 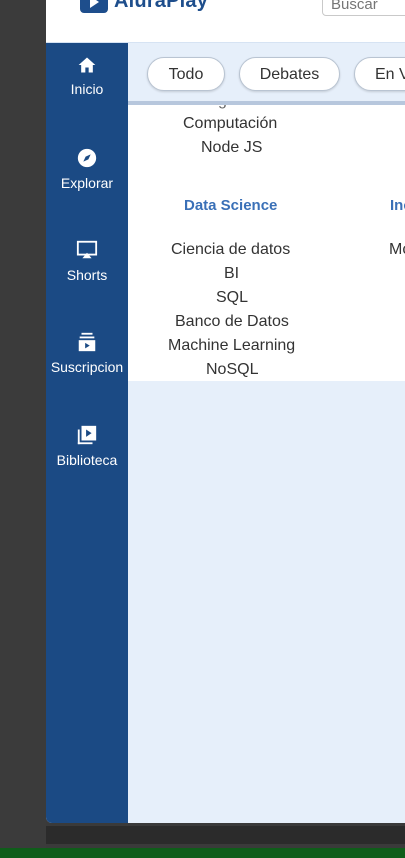 I want to click on category-link: SQL, so click(x=232, y=298).